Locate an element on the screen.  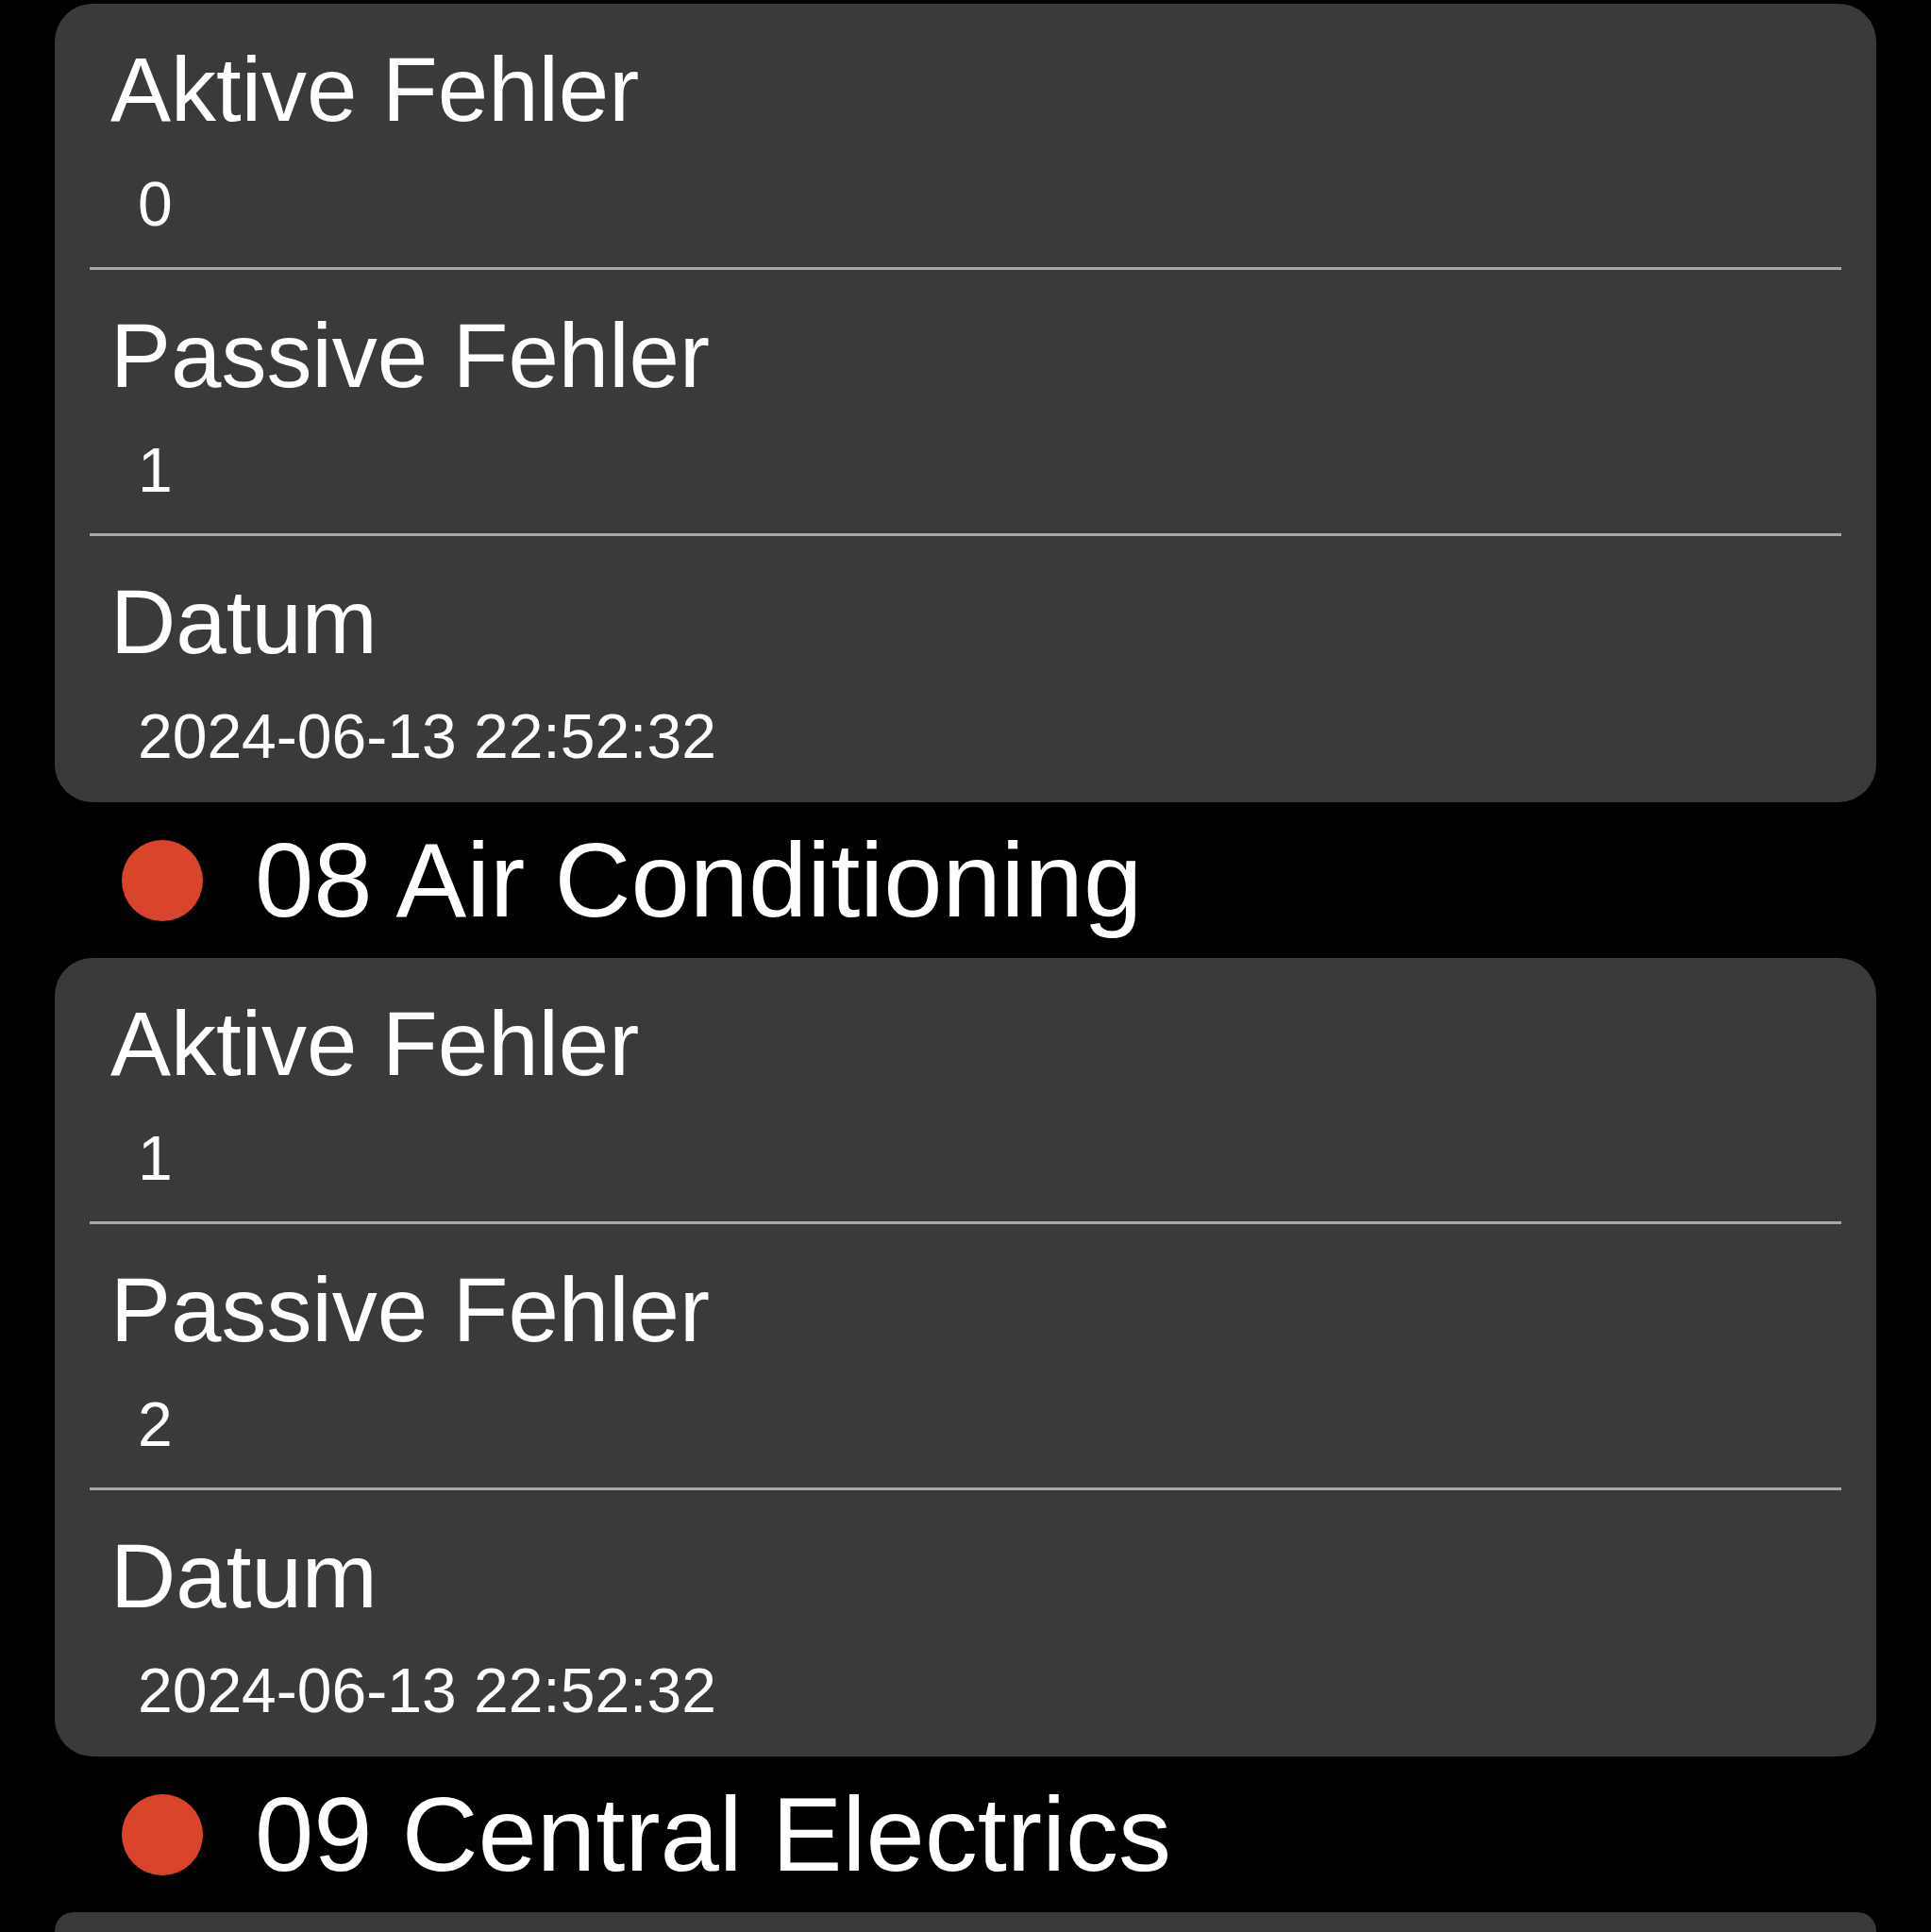
field-value: 2 is located at coordinates (155, 1424).